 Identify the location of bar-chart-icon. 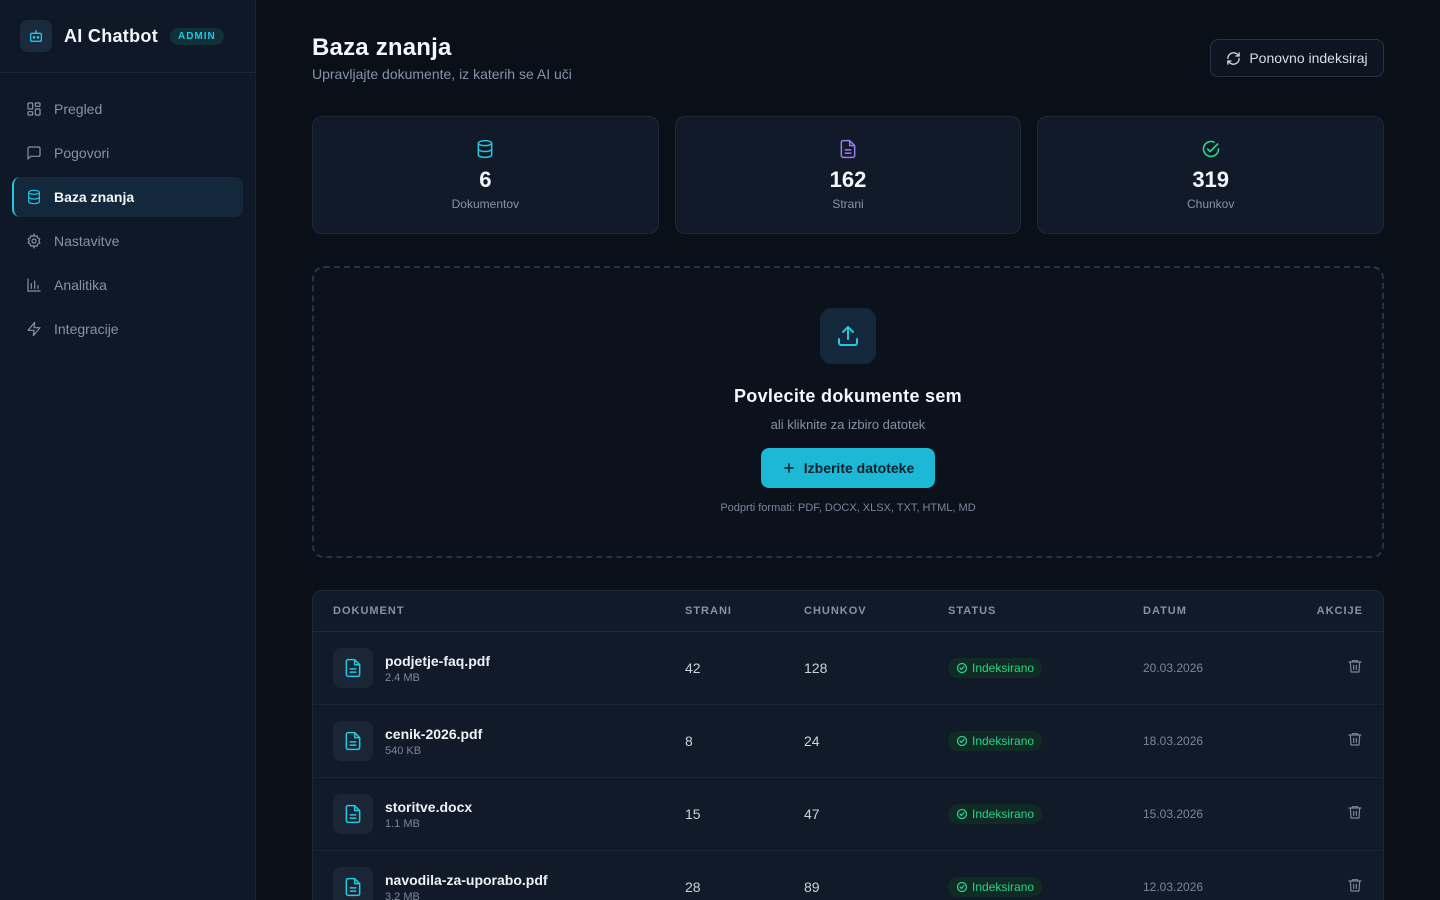
(34, 285).